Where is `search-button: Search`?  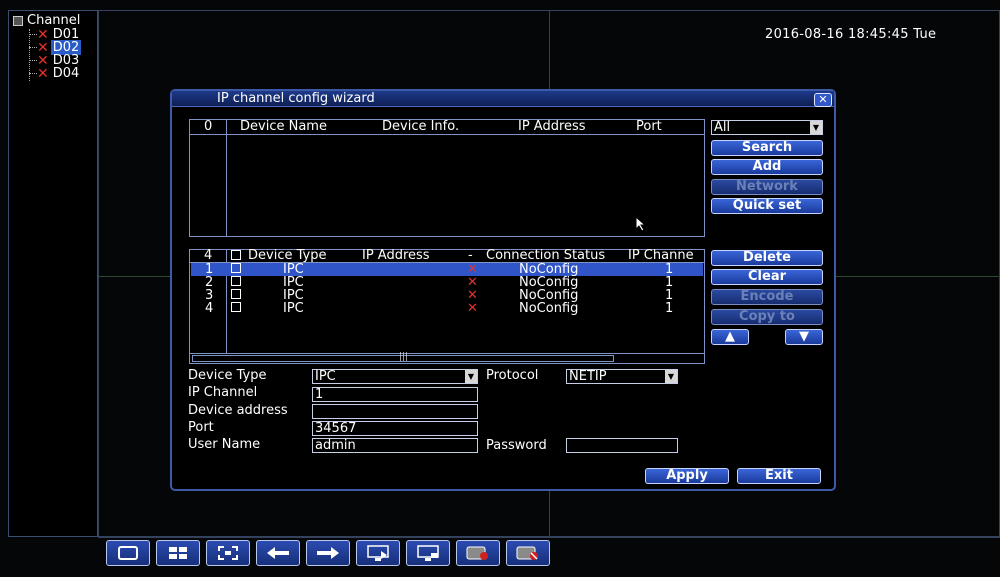
search-button: Search is located at coordinates (767, 148).